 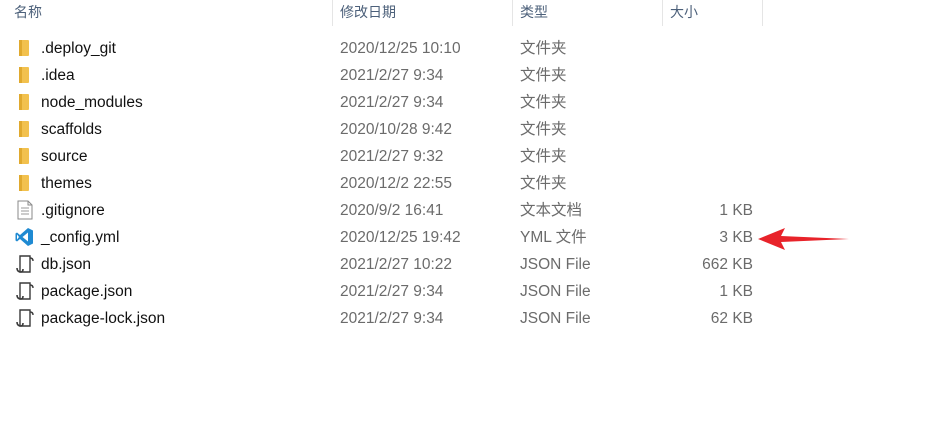 I want to click on column-header-bar: 名称 修改日期 类型 大小, so click(x=473, y=13).